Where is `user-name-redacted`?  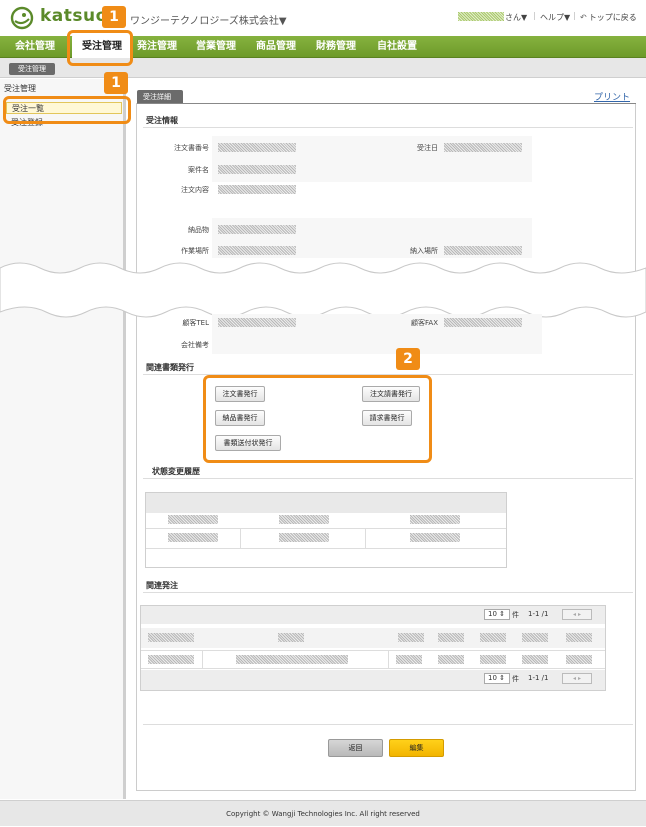 user-name-redacted is located at coordinates (481, 16).